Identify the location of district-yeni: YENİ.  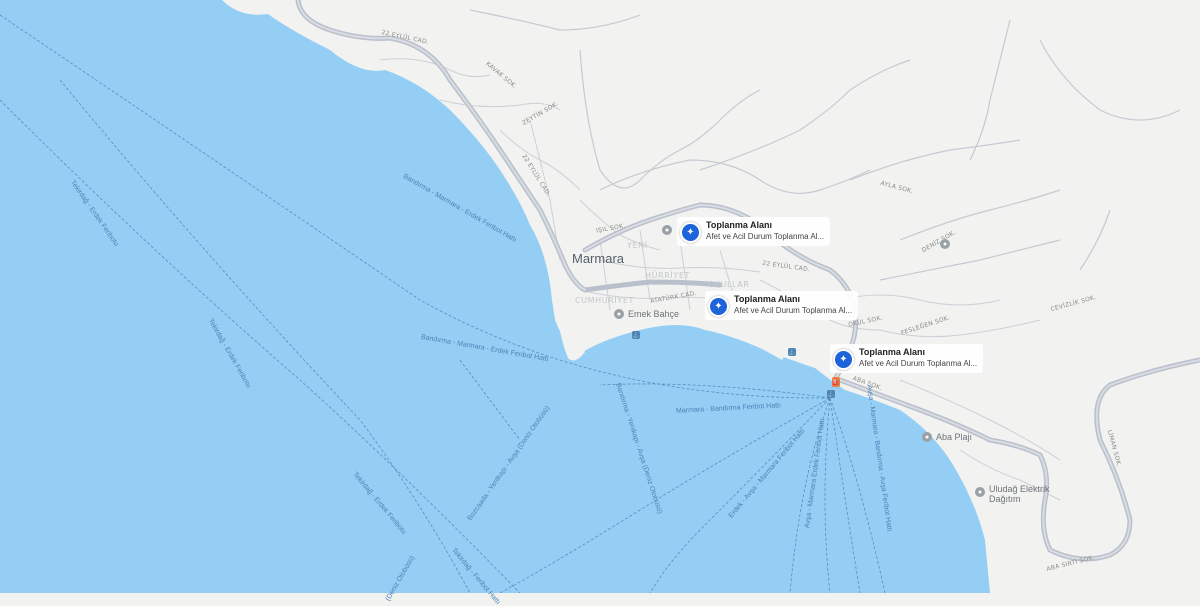
(637, 245).